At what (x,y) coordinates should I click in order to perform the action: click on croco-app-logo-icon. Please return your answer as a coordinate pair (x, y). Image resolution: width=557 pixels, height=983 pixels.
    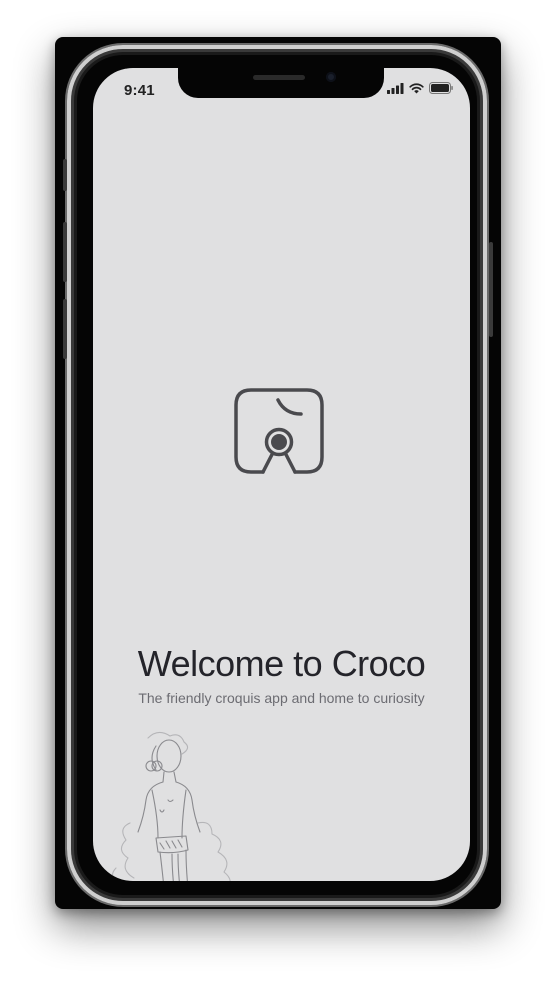
    Looking at the image, I should click on (279, 433).